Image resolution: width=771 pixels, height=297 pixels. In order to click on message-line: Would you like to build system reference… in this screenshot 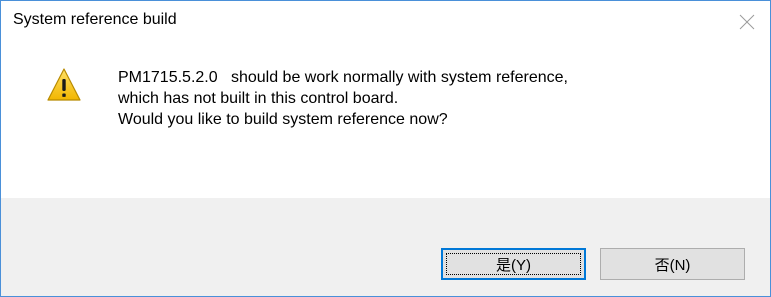, I will do `click(283, 119)`.